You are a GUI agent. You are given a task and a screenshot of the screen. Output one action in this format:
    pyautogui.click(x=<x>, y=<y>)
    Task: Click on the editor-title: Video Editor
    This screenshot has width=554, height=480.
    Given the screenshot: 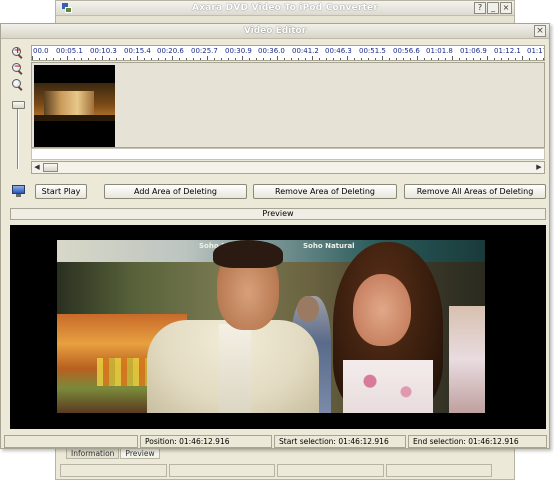 What is the action you would take?
    pyautogui.click(x=275, y=31)
    